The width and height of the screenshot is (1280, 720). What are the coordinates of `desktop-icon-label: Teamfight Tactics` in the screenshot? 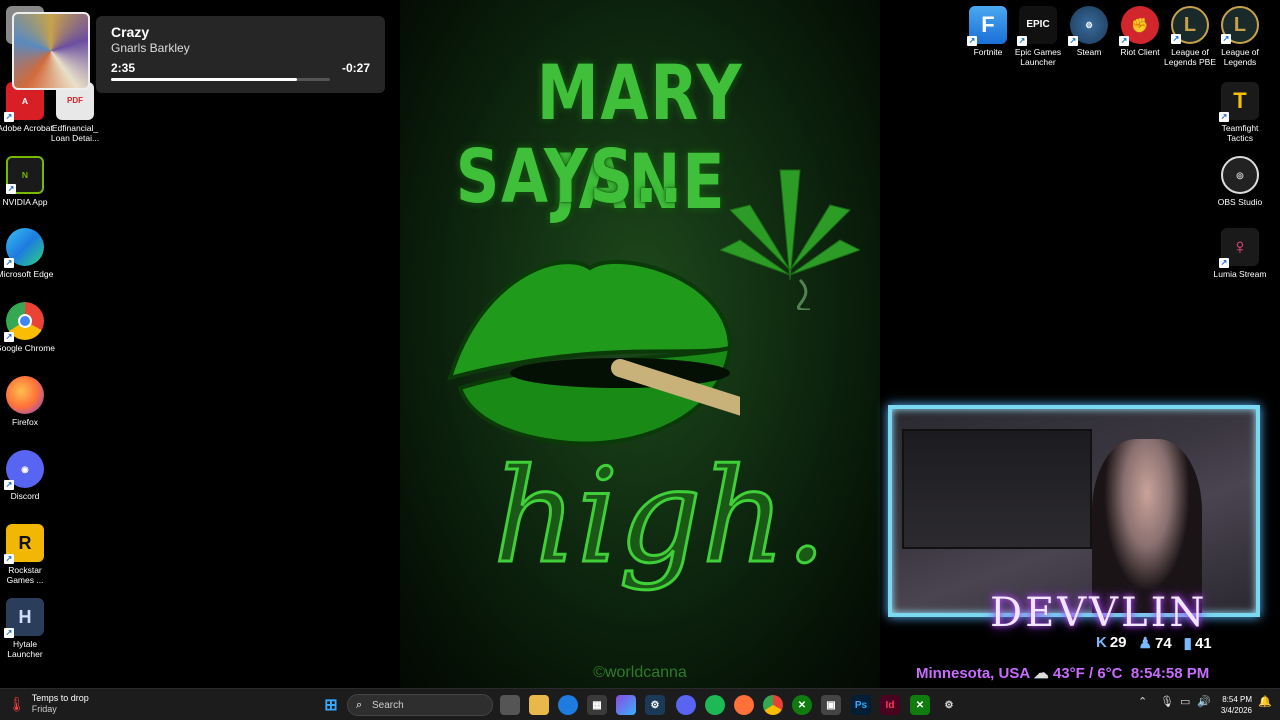 It's located at (1240, 133).